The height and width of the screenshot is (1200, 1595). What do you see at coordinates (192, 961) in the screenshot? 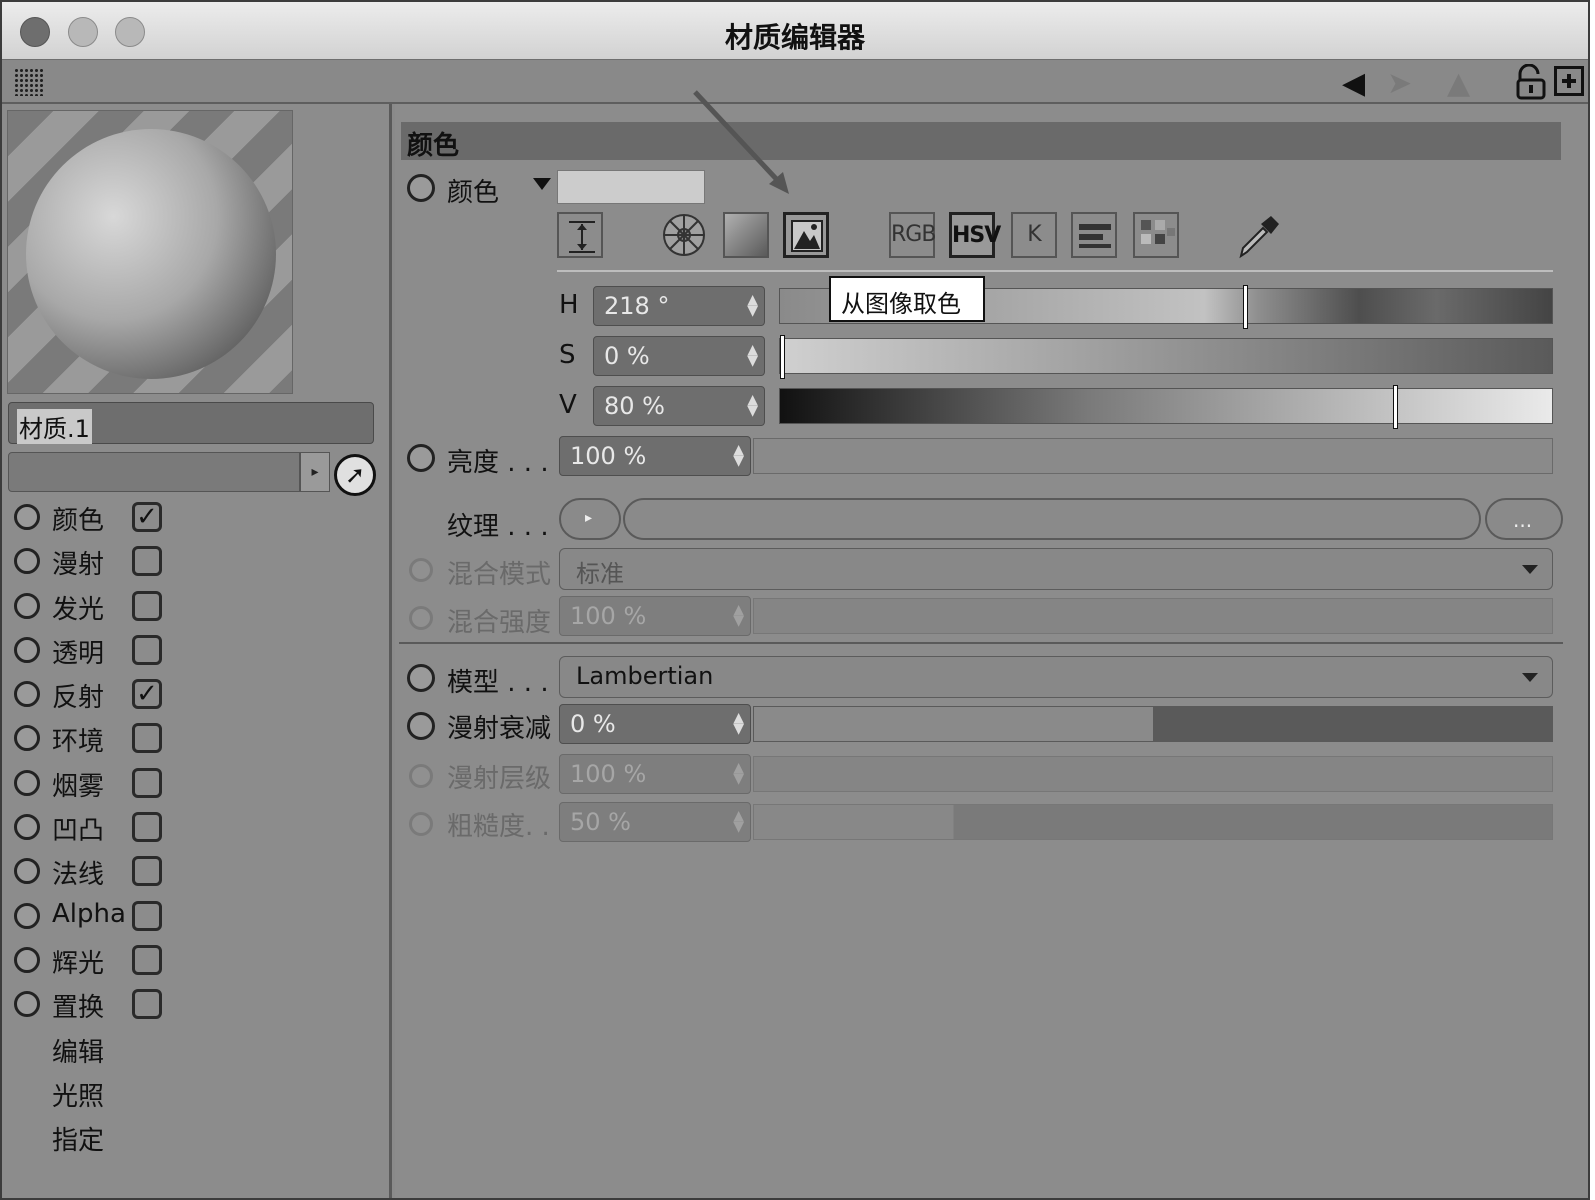
I see `channel-item: 辉光` at bounding box center [192, 961].